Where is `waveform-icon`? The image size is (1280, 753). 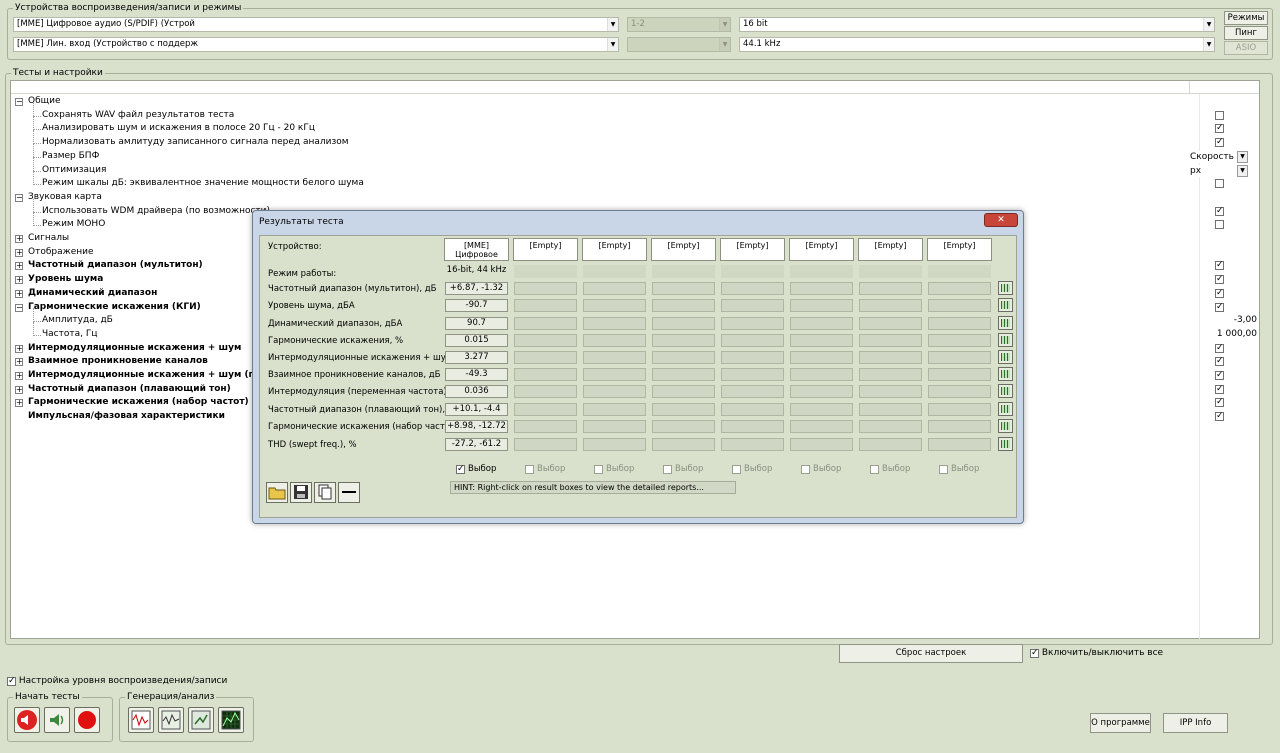 waveform-icon is located at coordinates (141, 720).